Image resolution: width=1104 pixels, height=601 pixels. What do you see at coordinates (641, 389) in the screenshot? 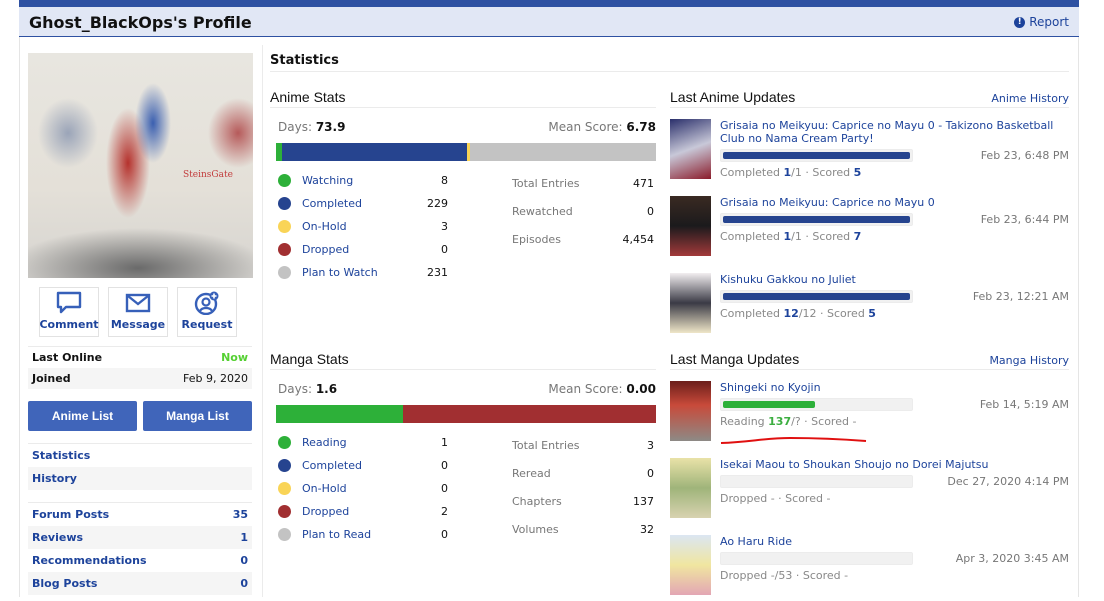
I see `manga-mean-value: 0.00` at bounding box center [641, 389].